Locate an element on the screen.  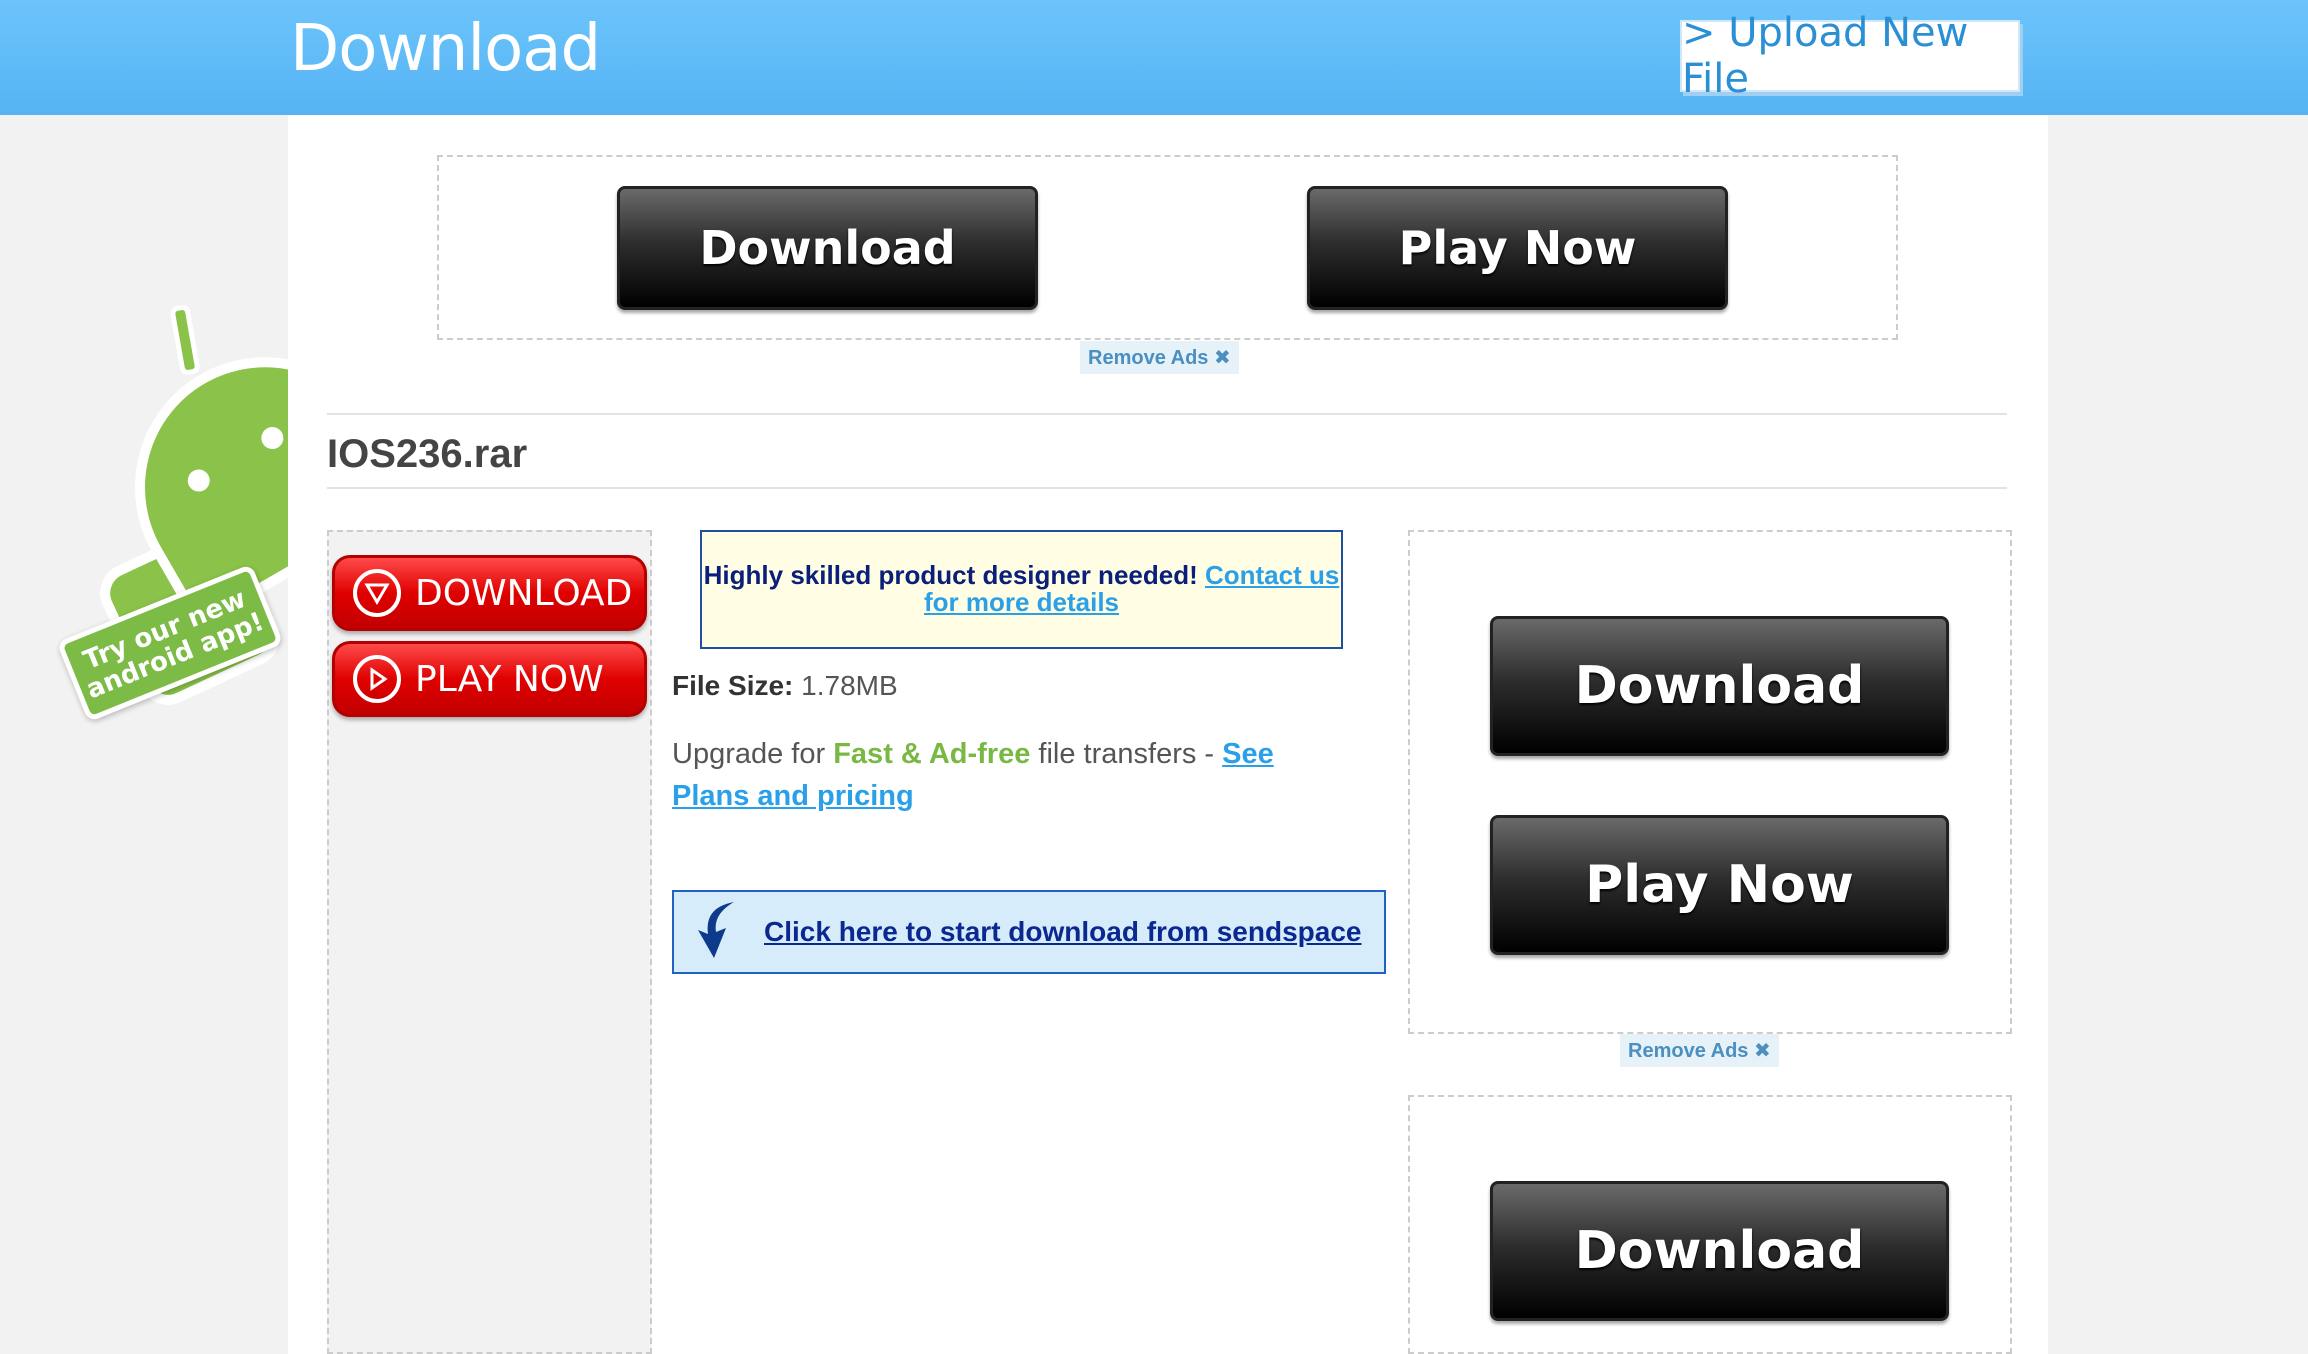
job-notice-text: Highly skilled product designer needed! is located at coordinates (950, 575).